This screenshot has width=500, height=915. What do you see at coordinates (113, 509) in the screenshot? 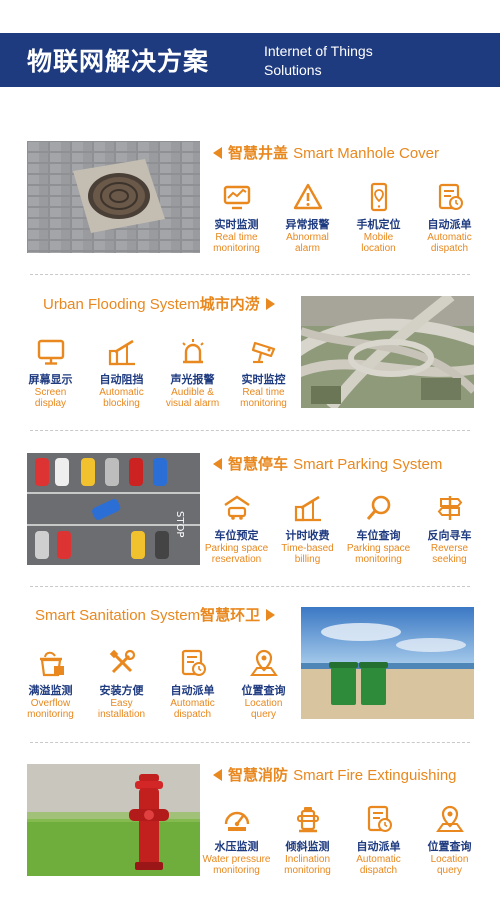
I see `parking-lot-photo: STOP` at bounding box center [113, 509].